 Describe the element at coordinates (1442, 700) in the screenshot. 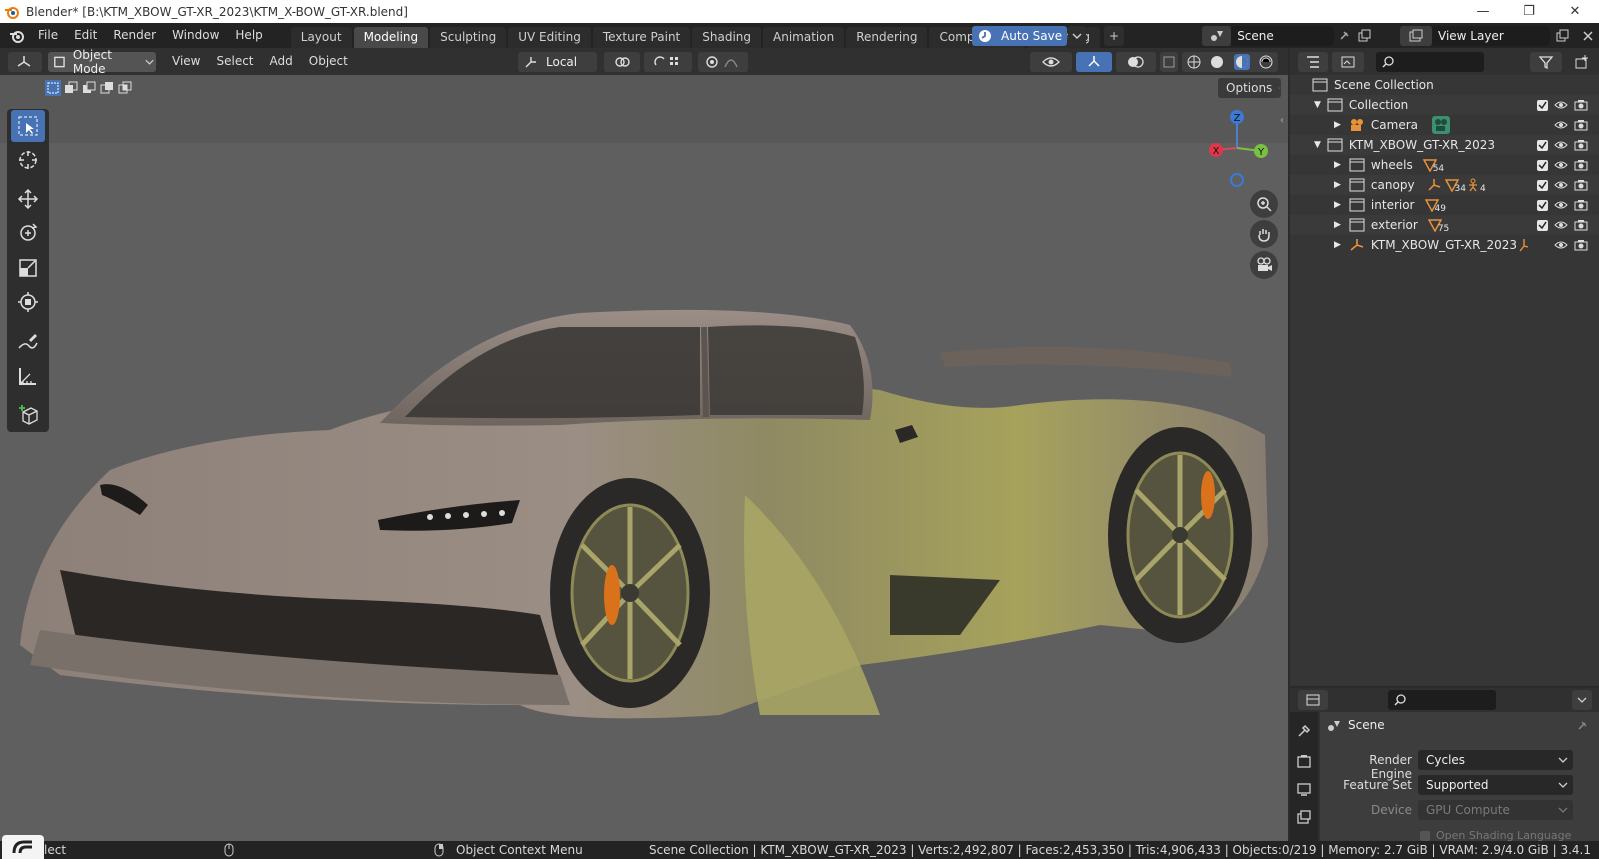

I see `properties-search-input` at that location.